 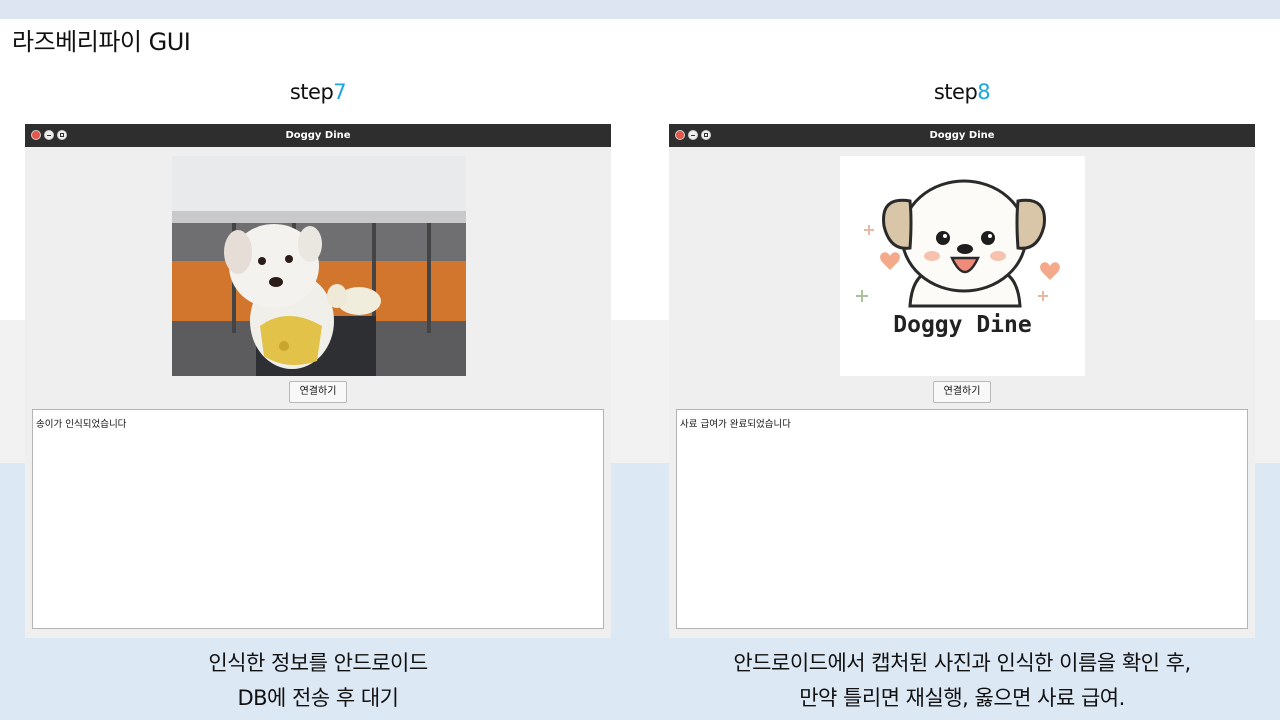 I want to click on step-label-7: step7, so click(x=318, y=92).